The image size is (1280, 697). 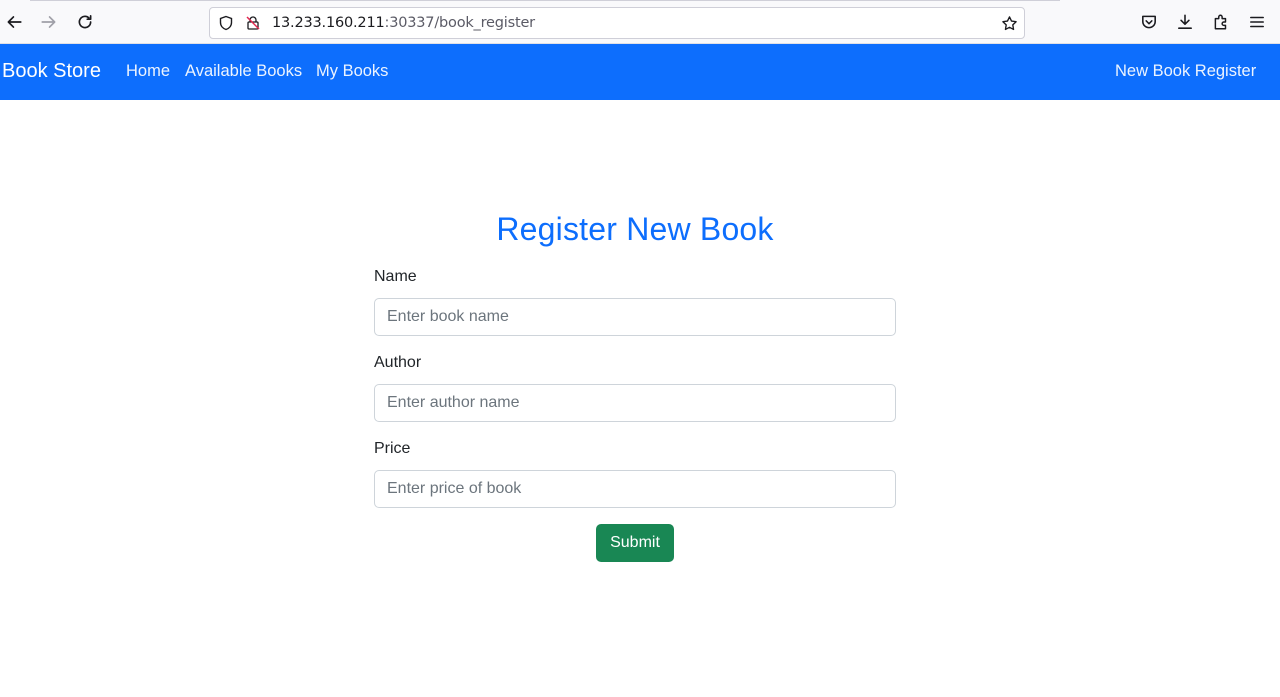 I want to click on name-label: Name, so click(x=395, y=276).